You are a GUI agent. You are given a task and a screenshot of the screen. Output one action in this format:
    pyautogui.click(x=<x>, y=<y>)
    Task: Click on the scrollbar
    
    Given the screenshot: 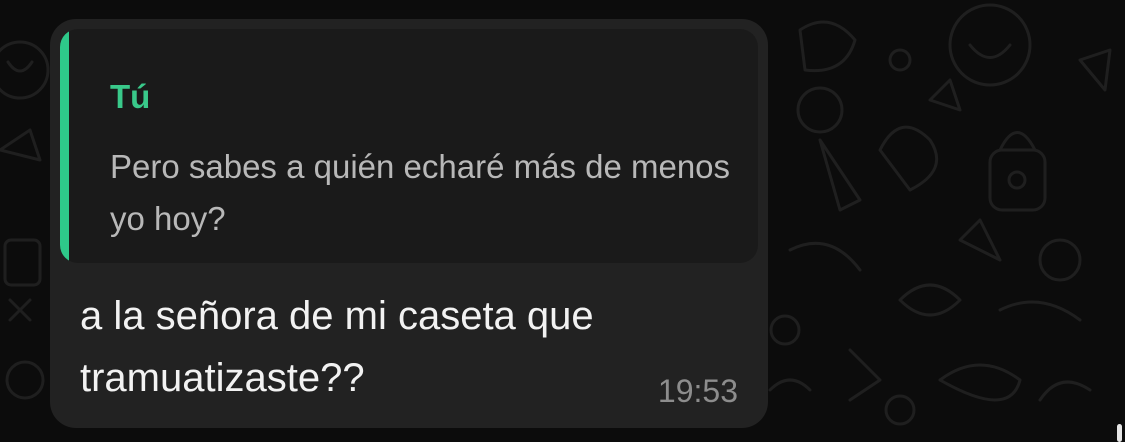 What is the action you would take?
    pyautogui.click(x=1119, y=433)
    